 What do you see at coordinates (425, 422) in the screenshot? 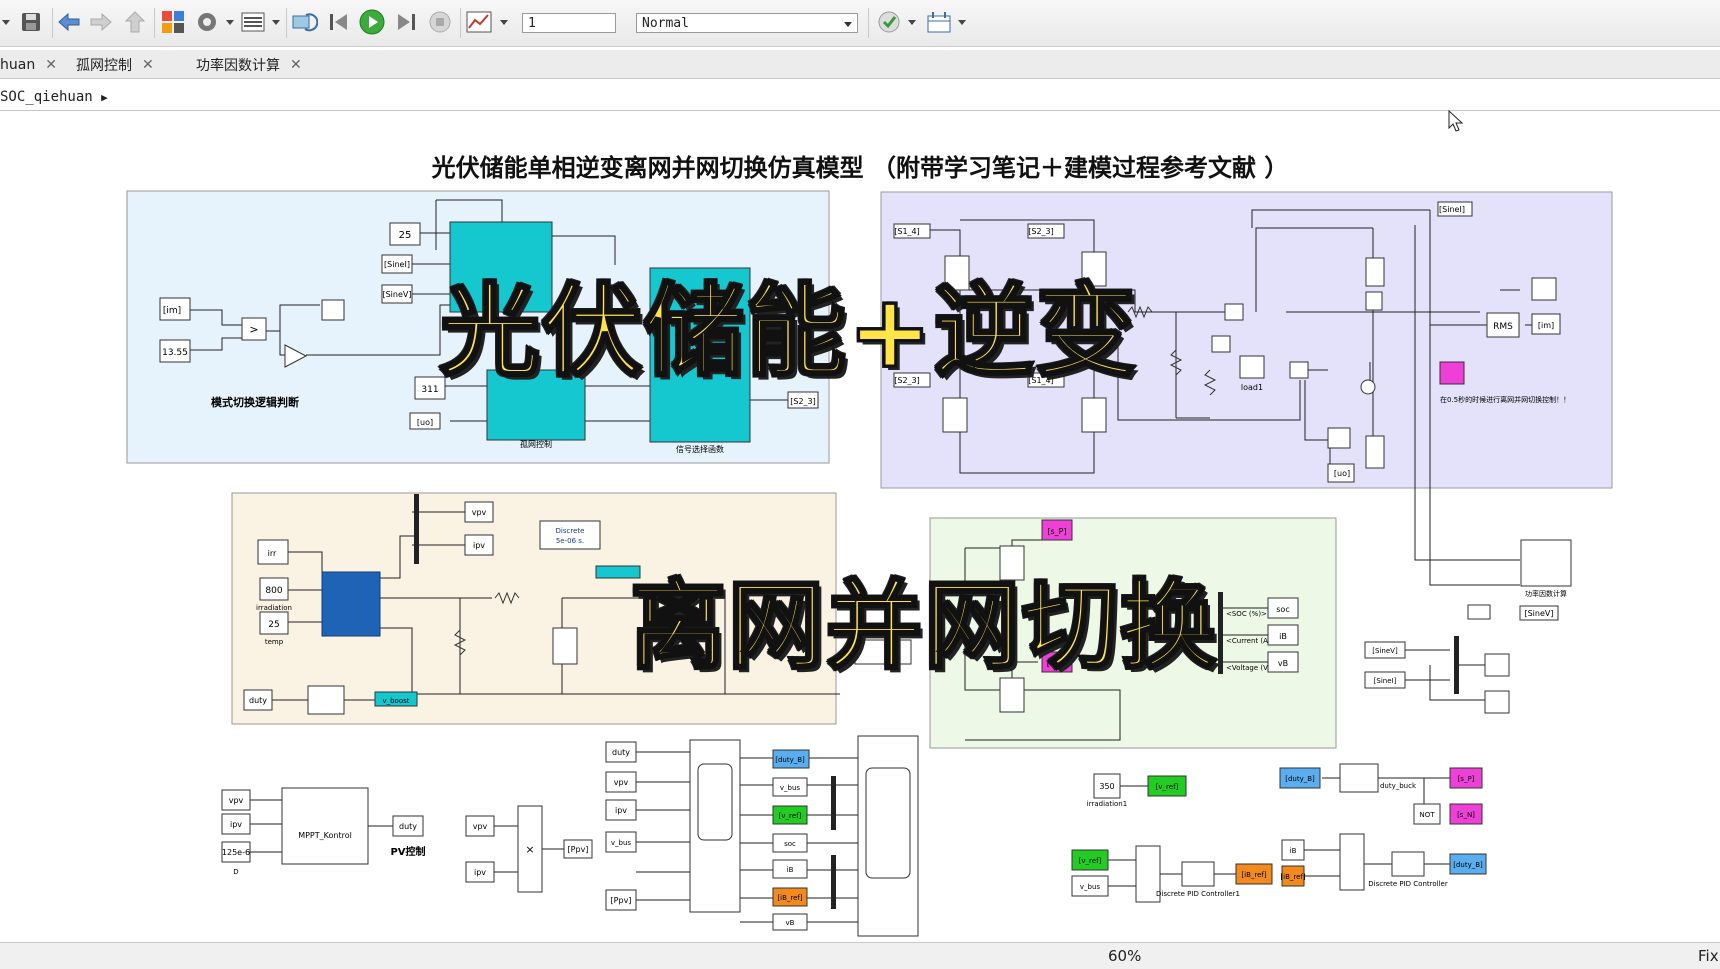
I see `from-uo: [uo]` at bounding box center [425, 422].